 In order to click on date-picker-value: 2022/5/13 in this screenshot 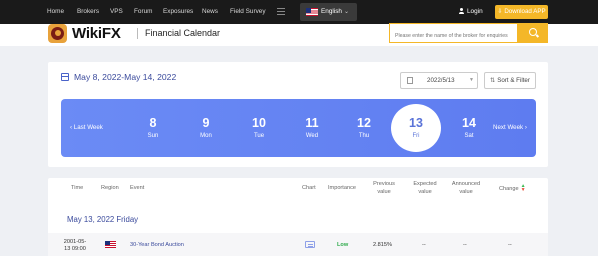, I will do `click(441, 80)`.